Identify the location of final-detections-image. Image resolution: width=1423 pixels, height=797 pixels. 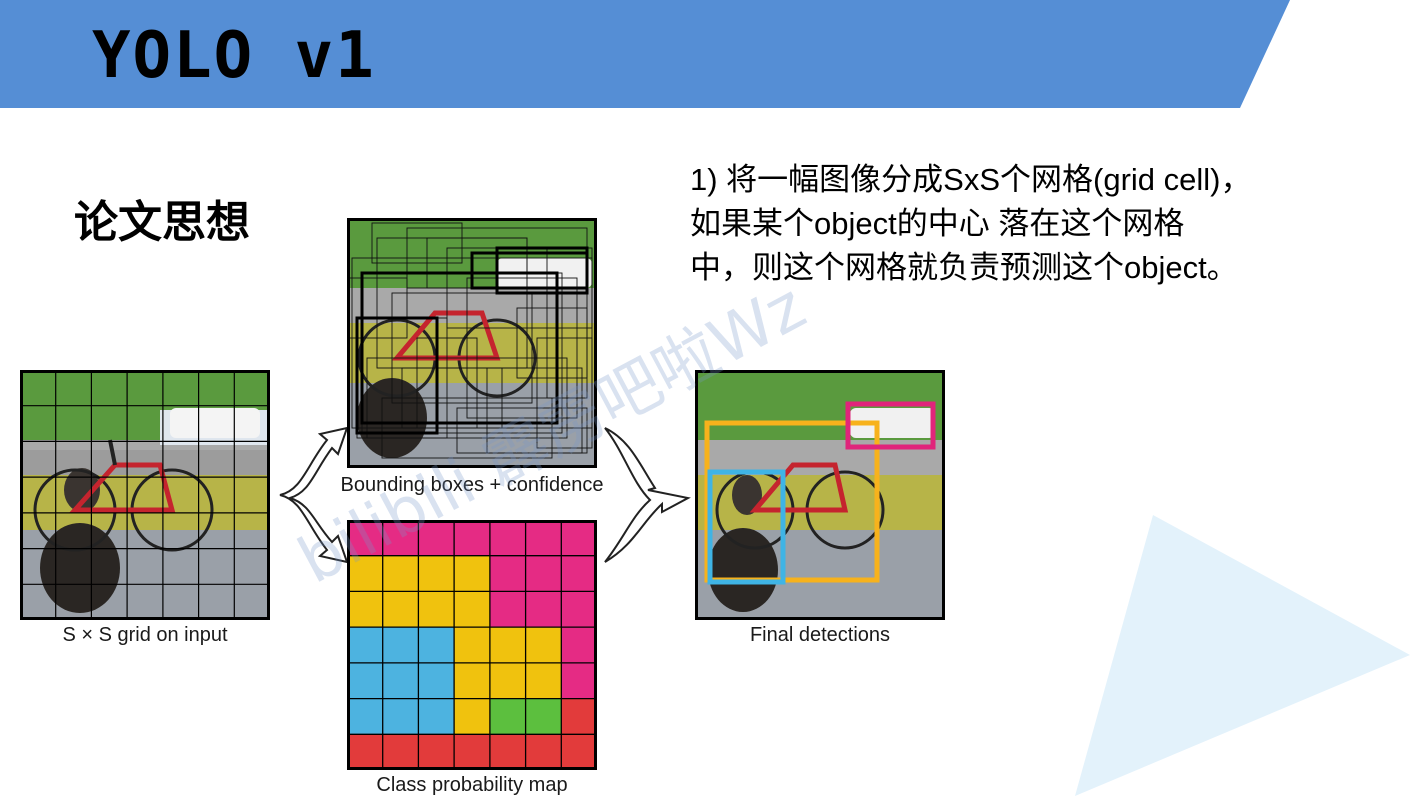
(820, 495).